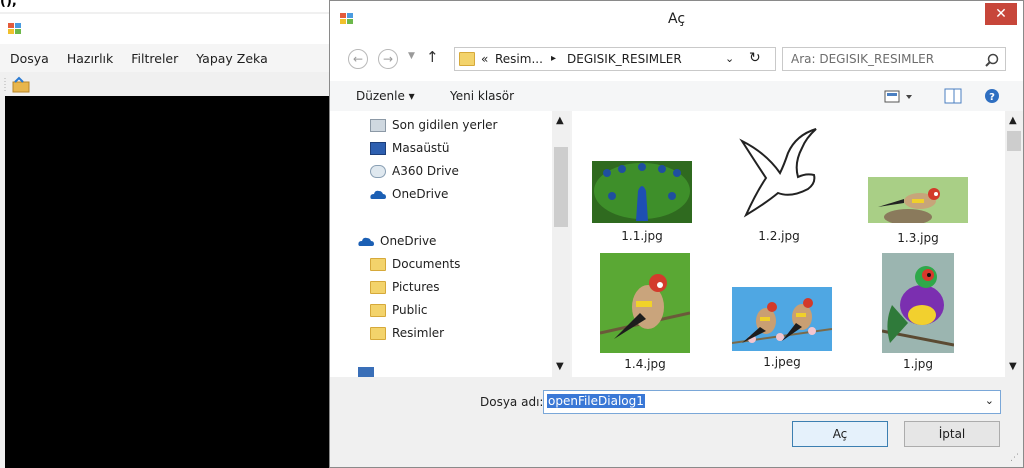 The height and width of the screenshot is (468, 1024). I want to click on nav-item-label: Resimler, so click(418, 333).